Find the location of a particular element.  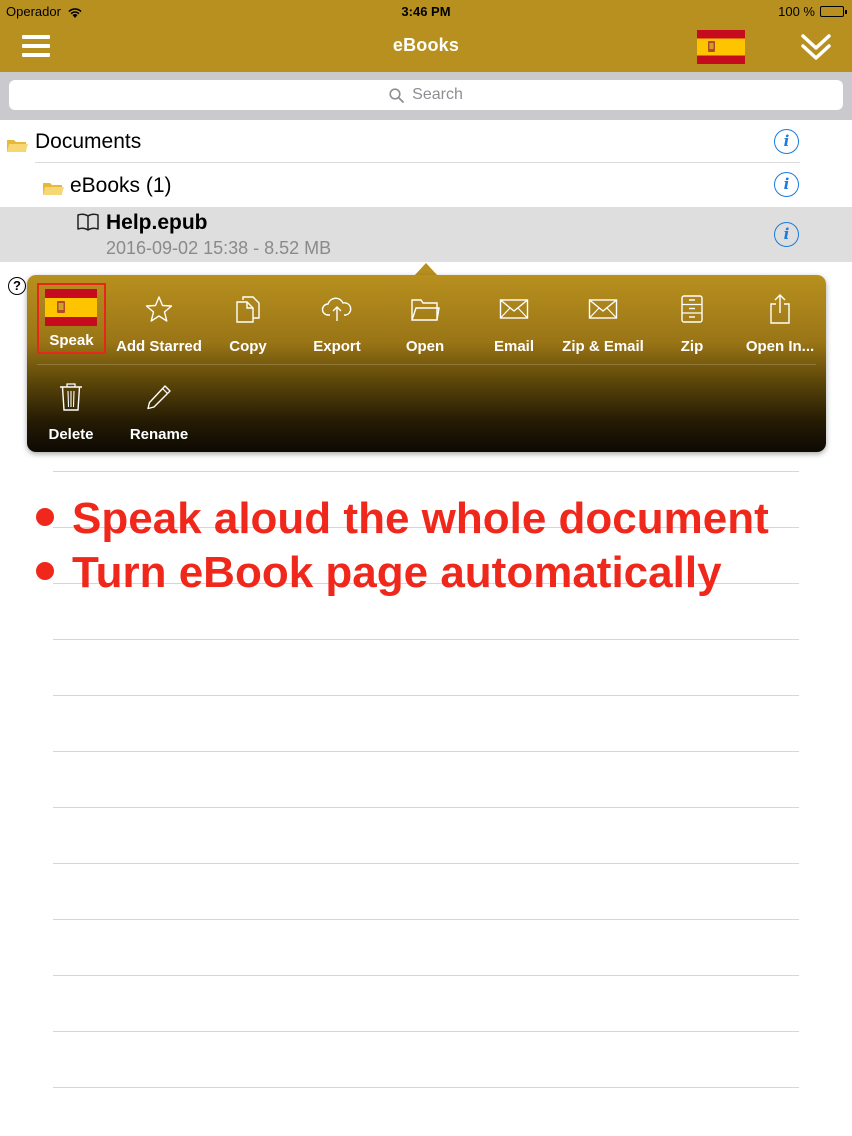

delete-button: Delete is located at coordinates (71, 411).